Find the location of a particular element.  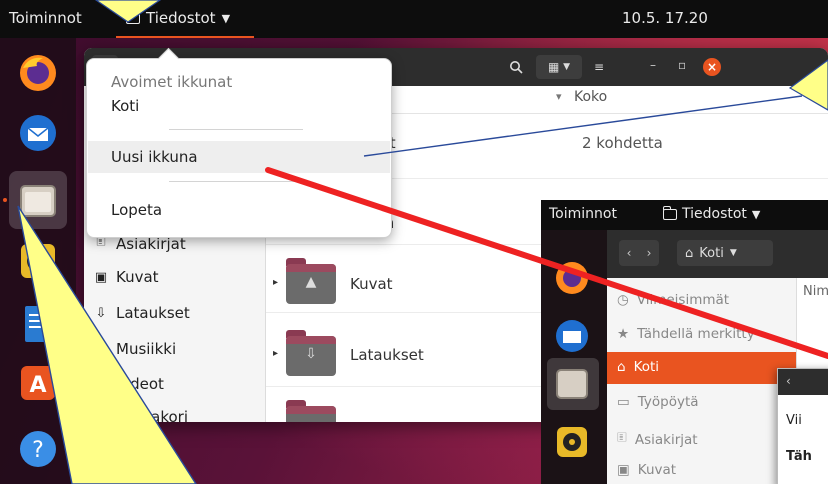

hamburger-icon: ≡ is located at coordinates (599, 67).